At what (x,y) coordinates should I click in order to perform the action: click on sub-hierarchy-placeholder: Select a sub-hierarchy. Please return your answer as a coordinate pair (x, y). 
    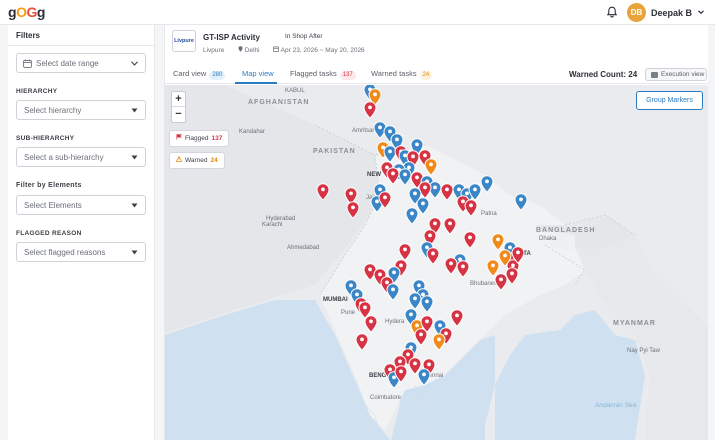
    Looking at the image, I should click on (64, 157).